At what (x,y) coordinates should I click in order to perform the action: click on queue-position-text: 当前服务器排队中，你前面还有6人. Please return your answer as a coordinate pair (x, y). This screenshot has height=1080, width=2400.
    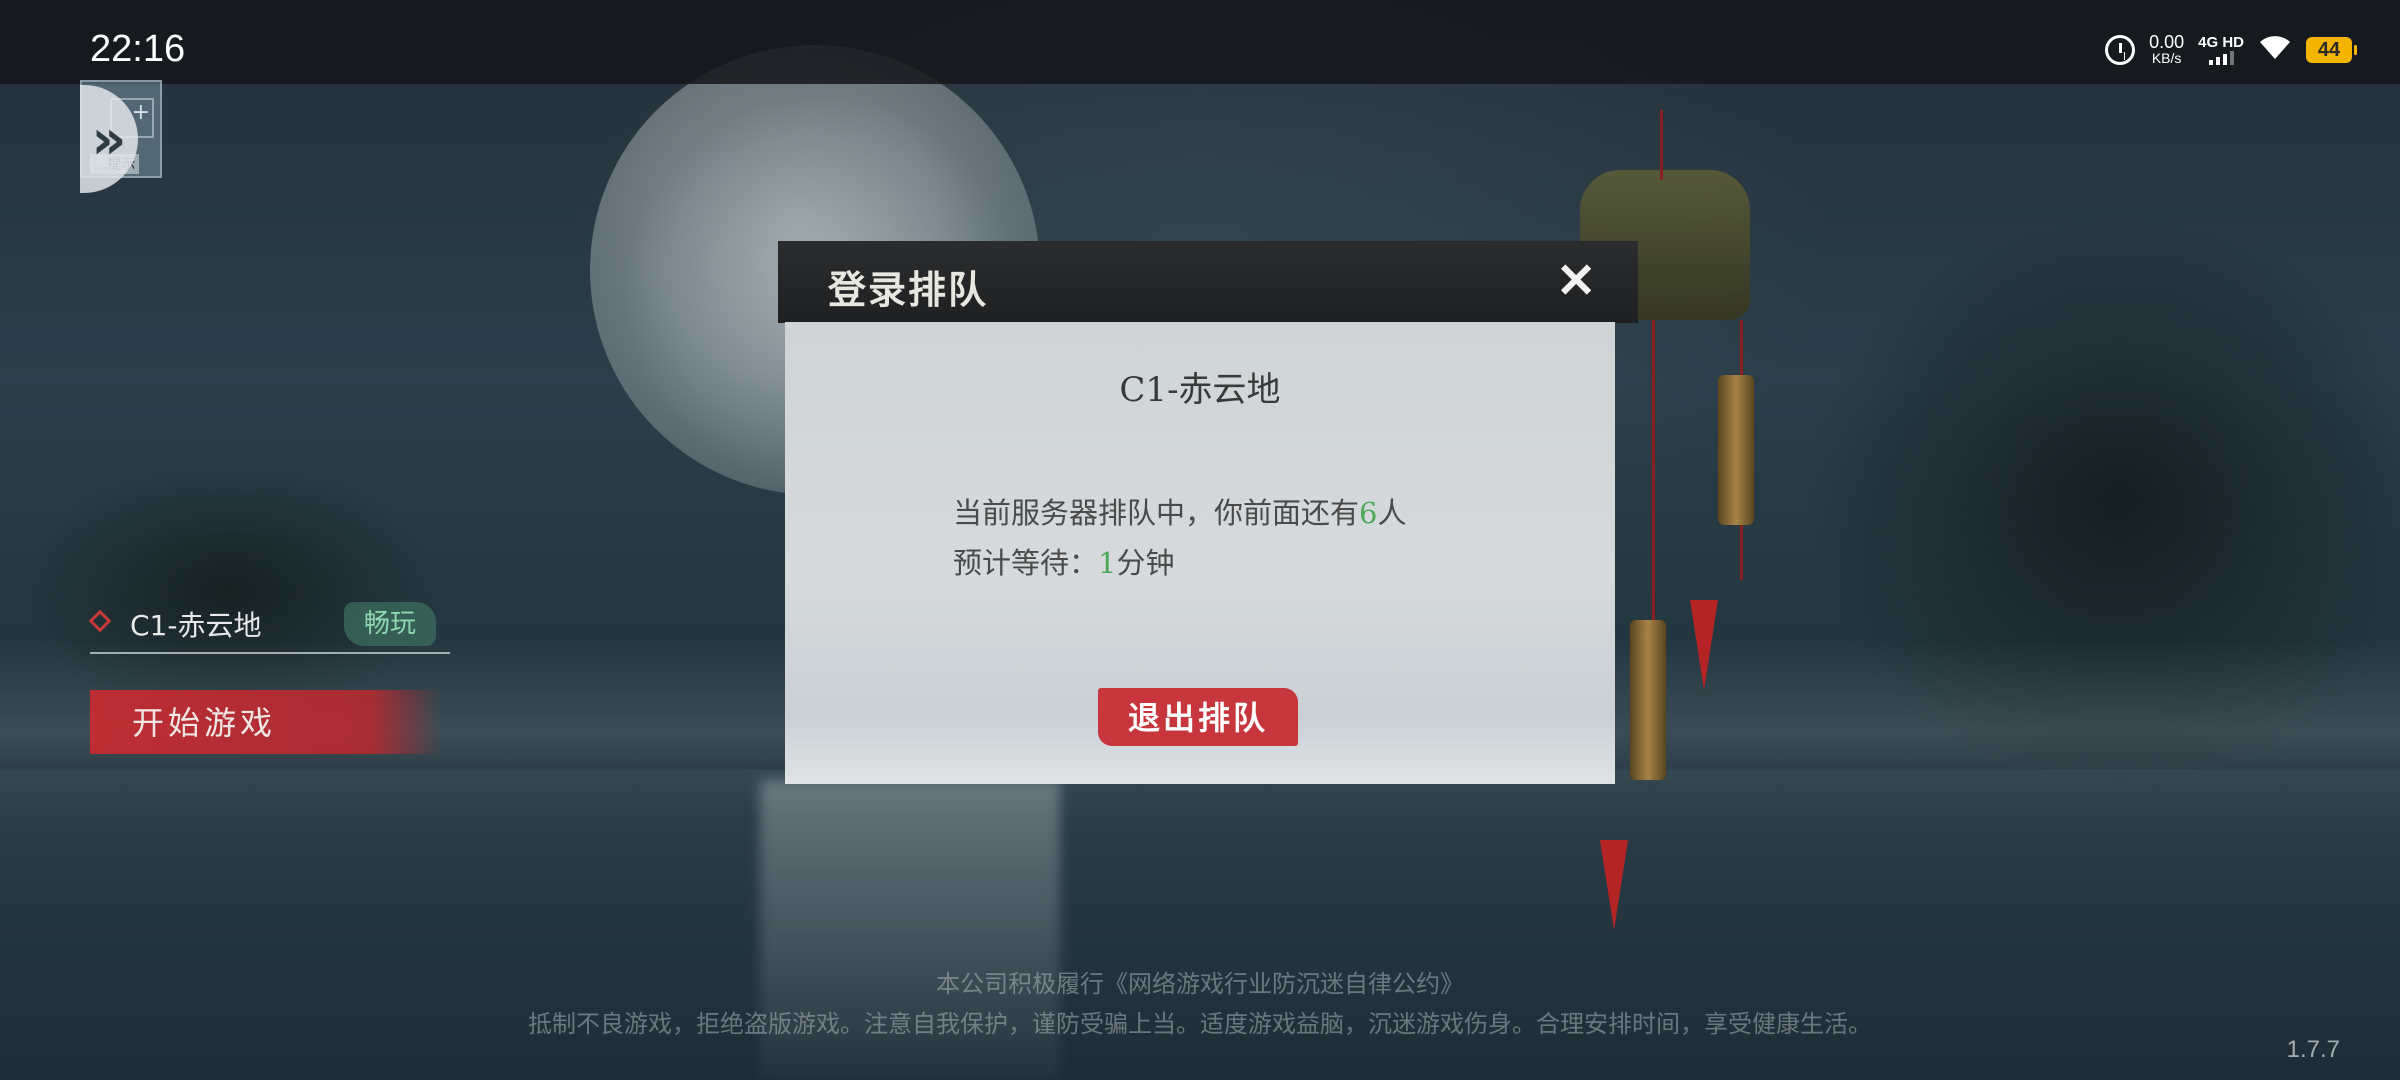
    Looking at the image, I should click on (1179, 511).